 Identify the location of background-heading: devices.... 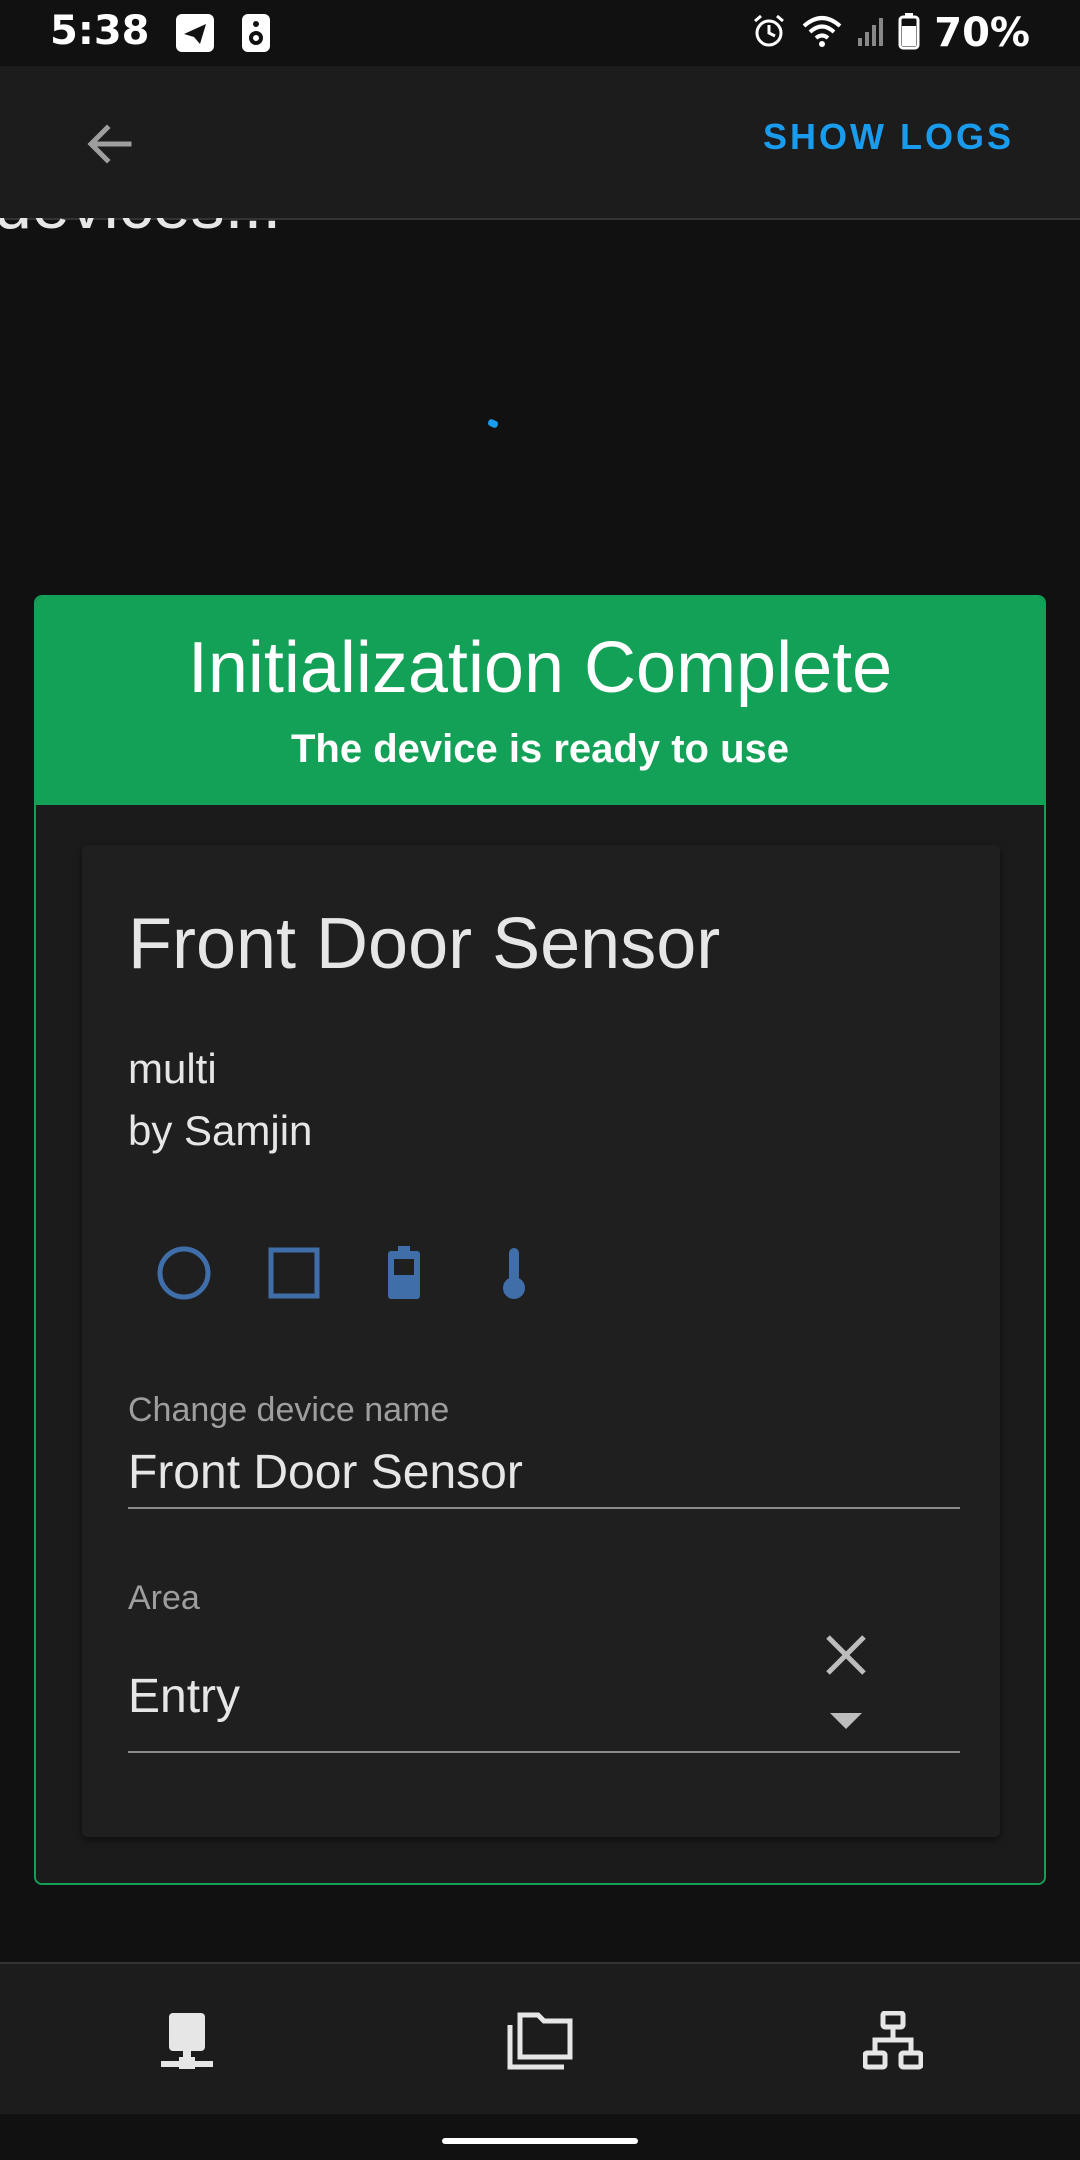
(140, 231).